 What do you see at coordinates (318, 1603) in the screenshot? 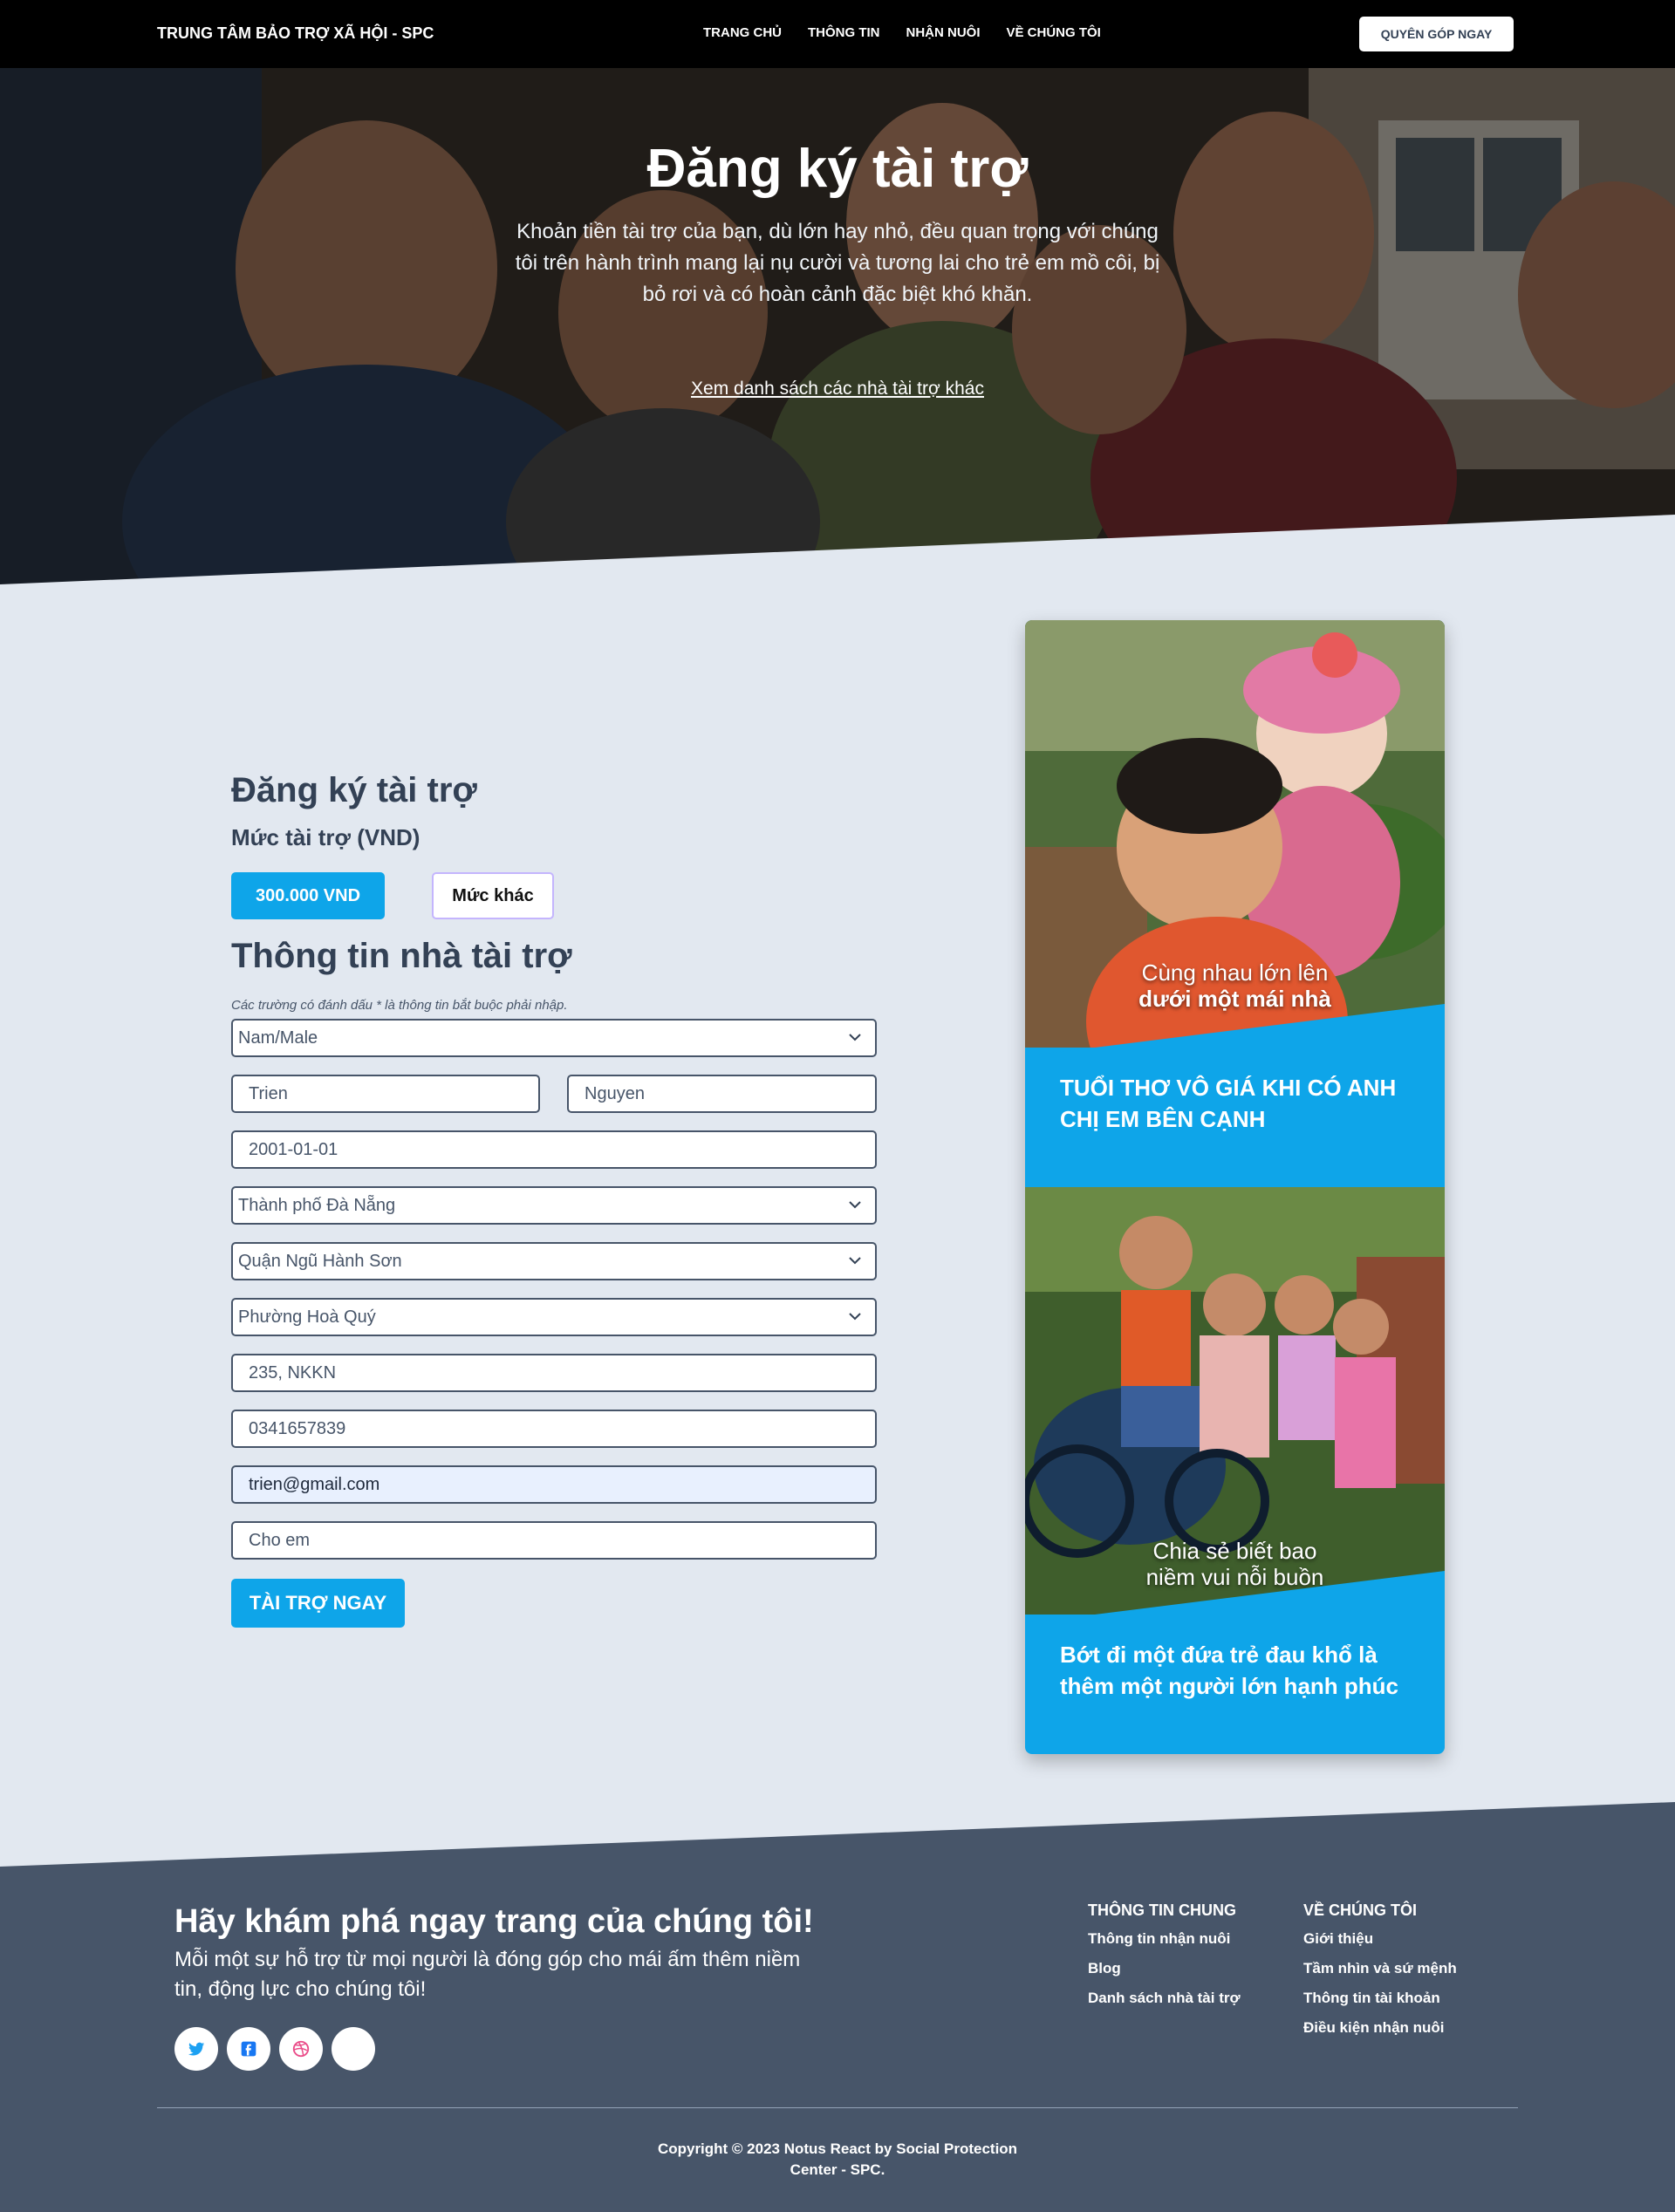
I see `sponsor-submit-button: TÀI TRỢ NGAY` at bounding box center [318, 1603].